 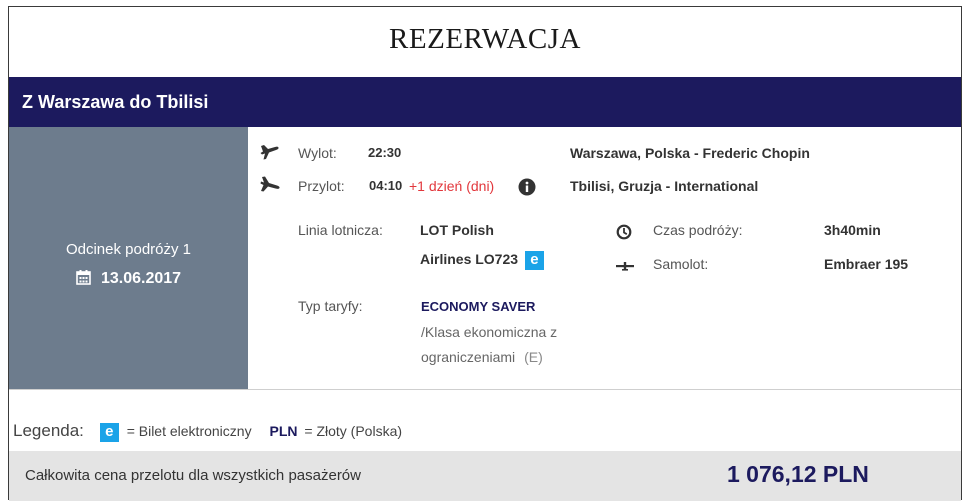 I want to click on fare-name: ECONOMY SAVER, so click(x=478, y=306).